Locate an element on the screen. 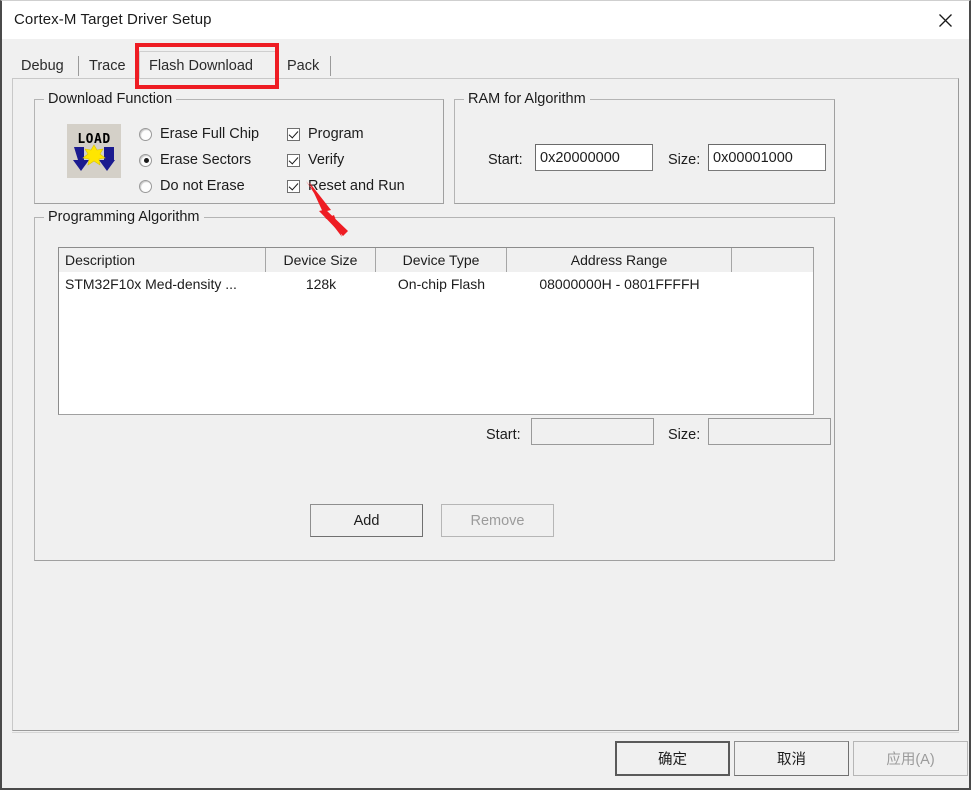  tab-flash-download: Flash Download is located at coordinates (208, 65).